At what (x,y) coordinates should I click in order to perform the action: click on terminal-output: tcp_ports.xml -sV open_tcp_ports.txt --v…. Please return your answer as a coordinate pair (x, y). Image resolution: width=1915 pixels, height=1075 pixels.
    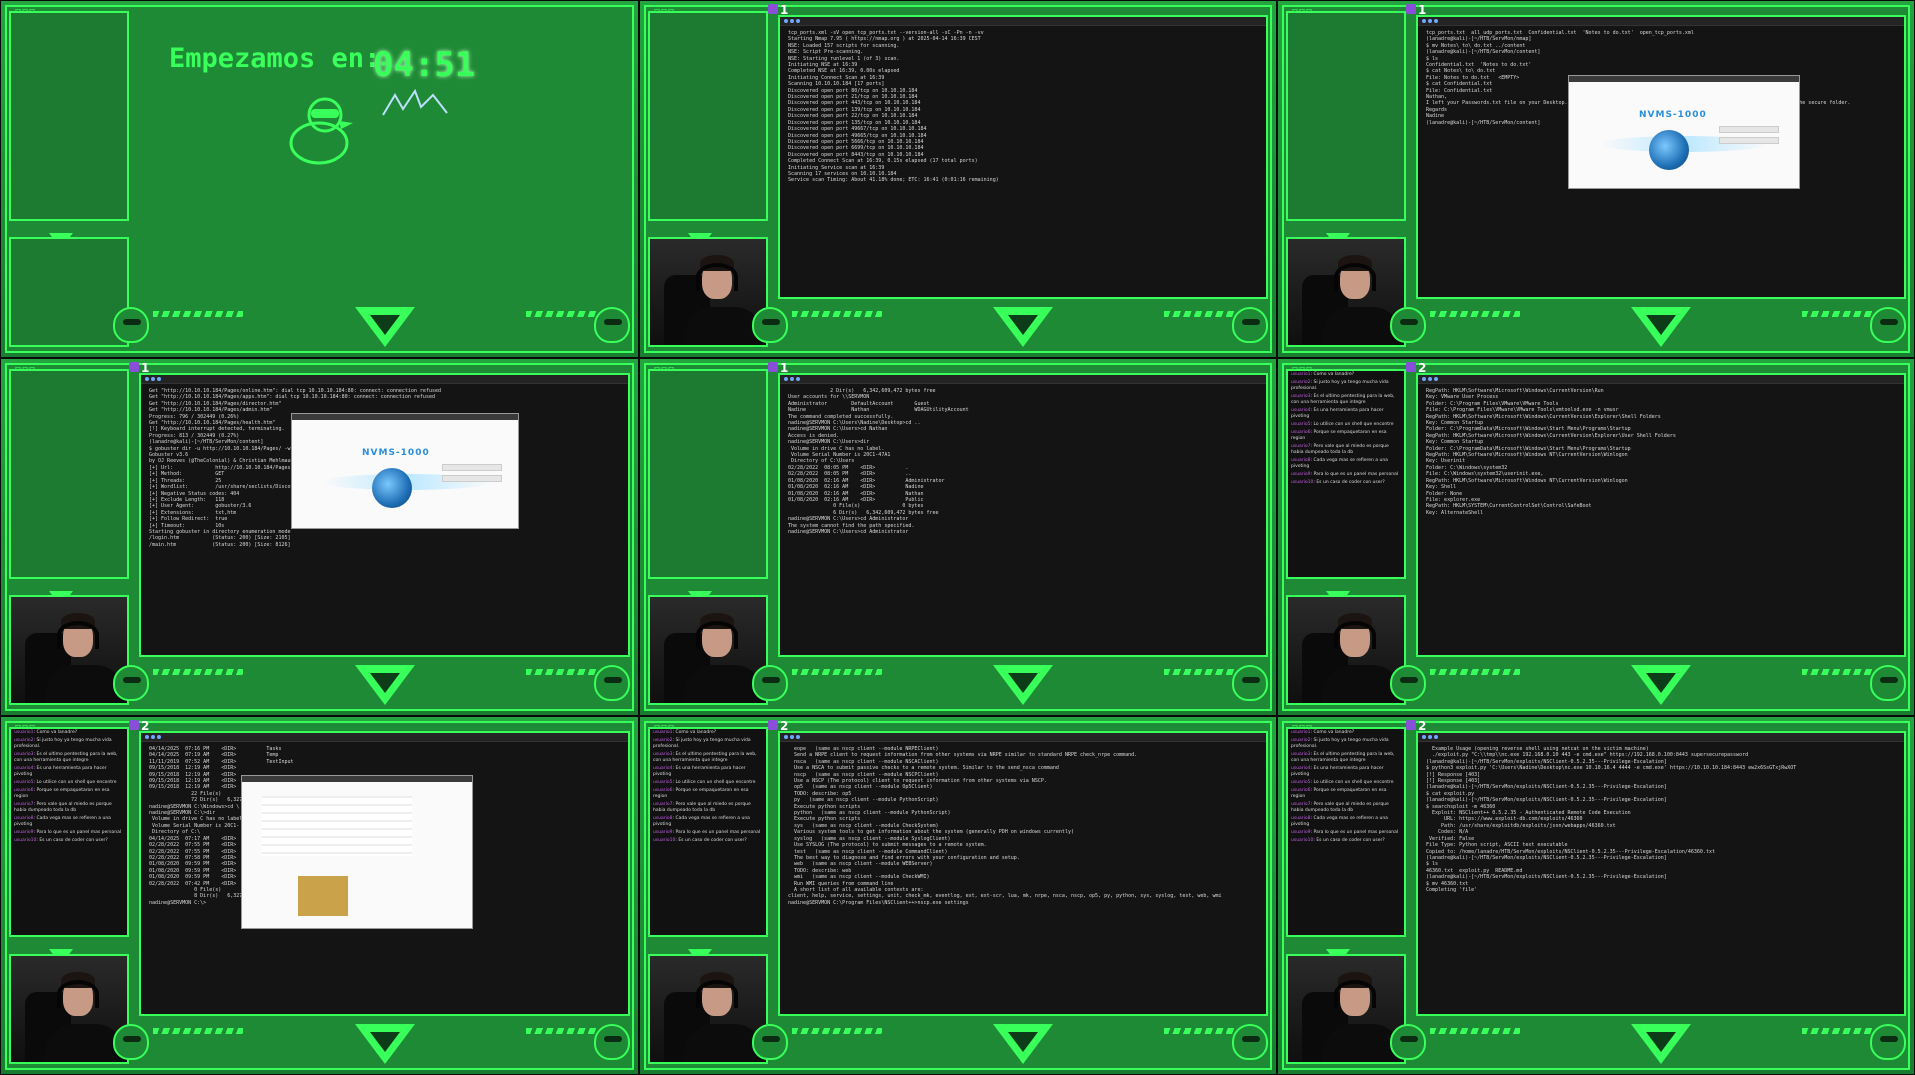
    Looking at the image, I should click on (1023, 107).